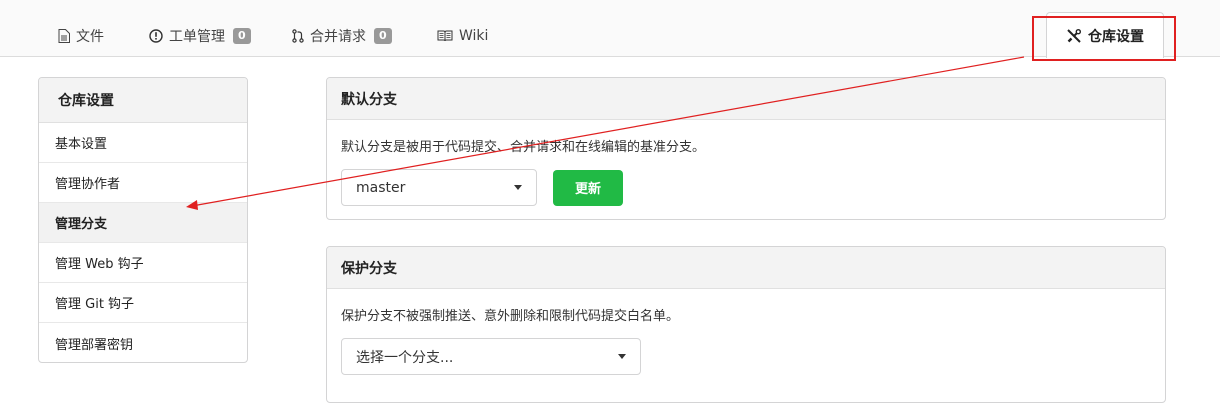 This screenshot has height=413, width=1220. Describe the element at coordinates (143, 263) in the screenshot. I see `sidebar-item-webhooks: 管理 Web 钩子` at that location.